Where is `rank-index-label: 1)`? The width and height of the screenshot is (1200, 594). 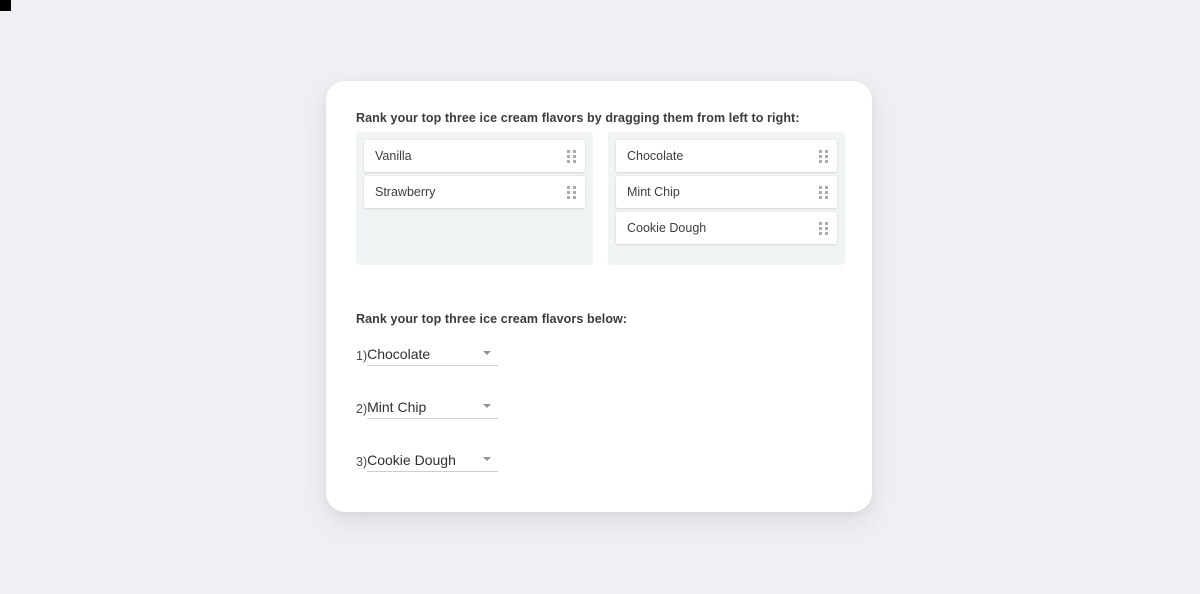 rank-index-label: 1) is located at coordinates (362, 356).